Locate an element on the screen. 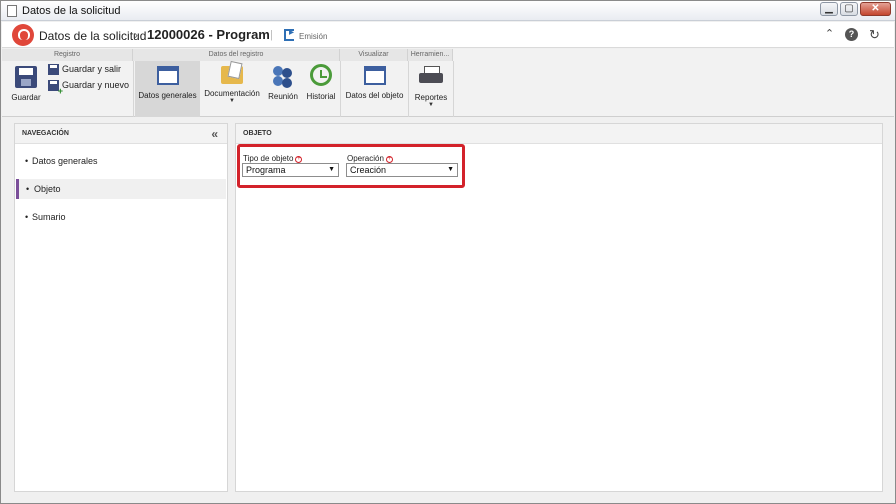 The height and width of the screenshot is (504, 896). nav-item-label: Objeto is located at coordinates (47, 189).